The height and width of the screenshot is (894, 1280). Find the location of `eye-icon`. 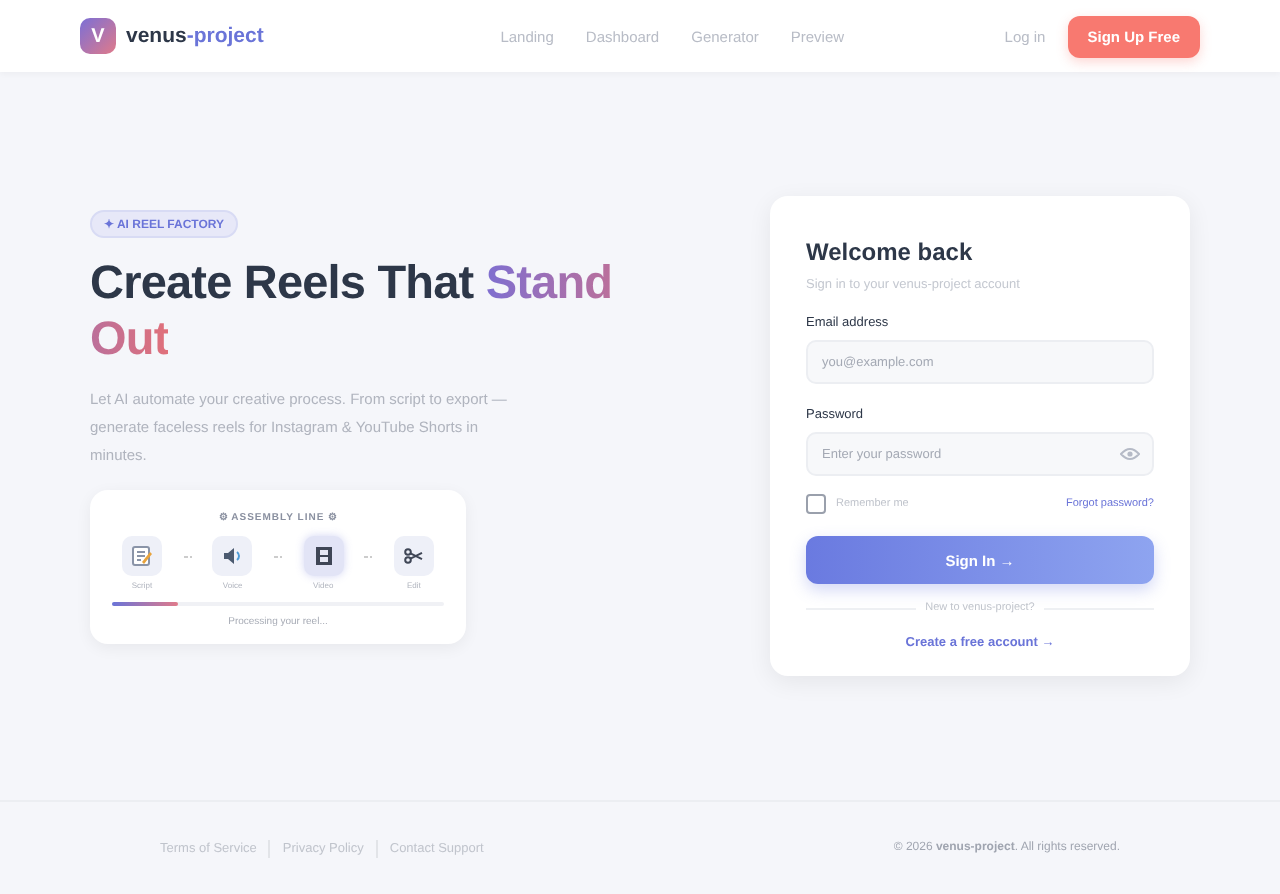

eye-icon is located at coordinates (1130, 454).